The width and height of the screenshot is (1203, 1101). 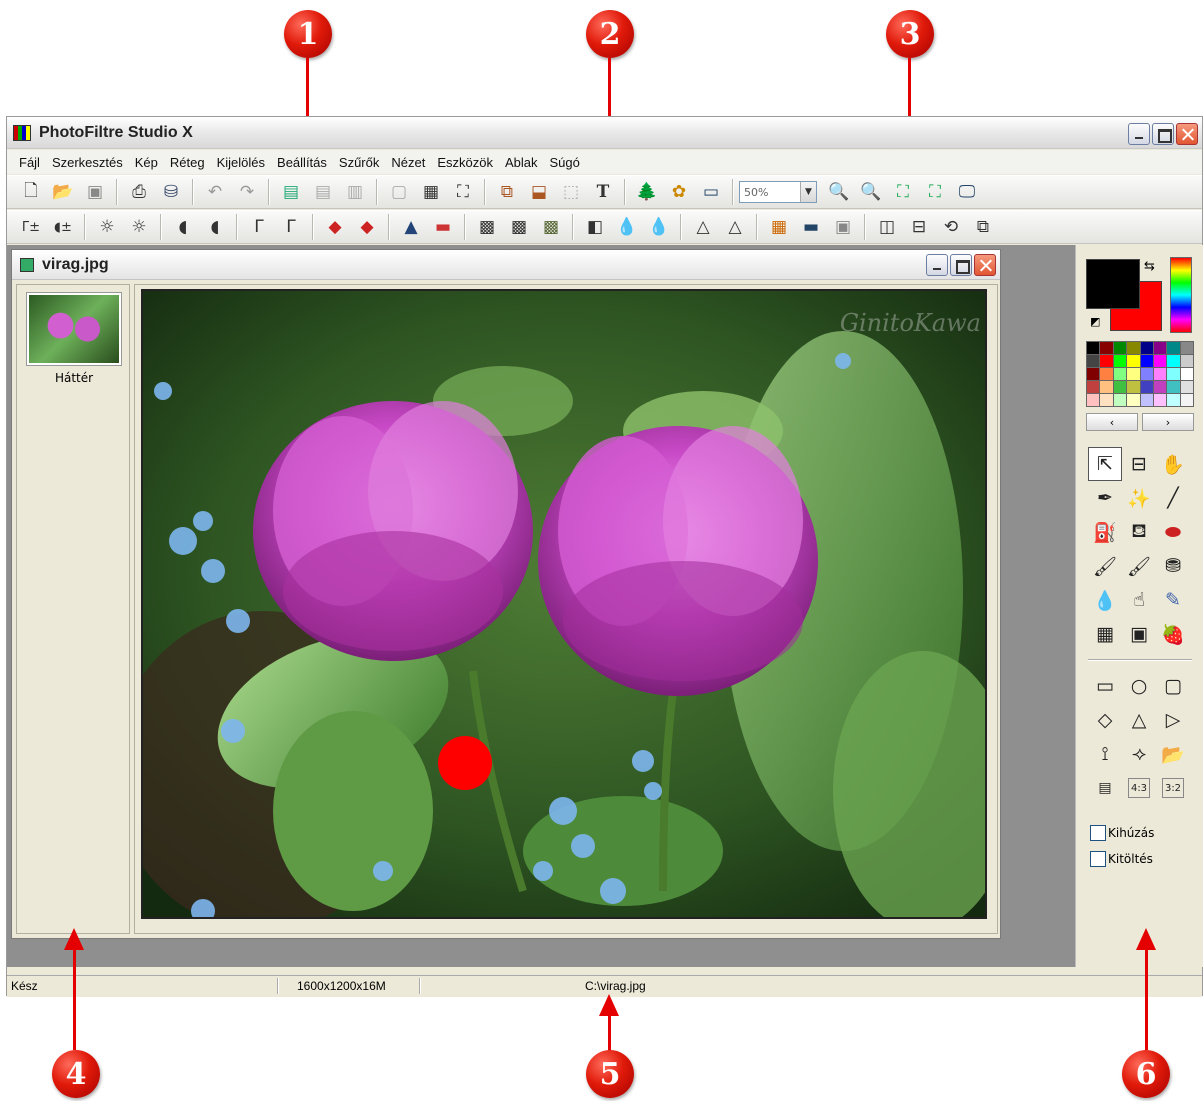 What do you see at coordinates (74, 329) in the screenshot?
I see `layer-thumbnail` at bounding box center [74, 329].